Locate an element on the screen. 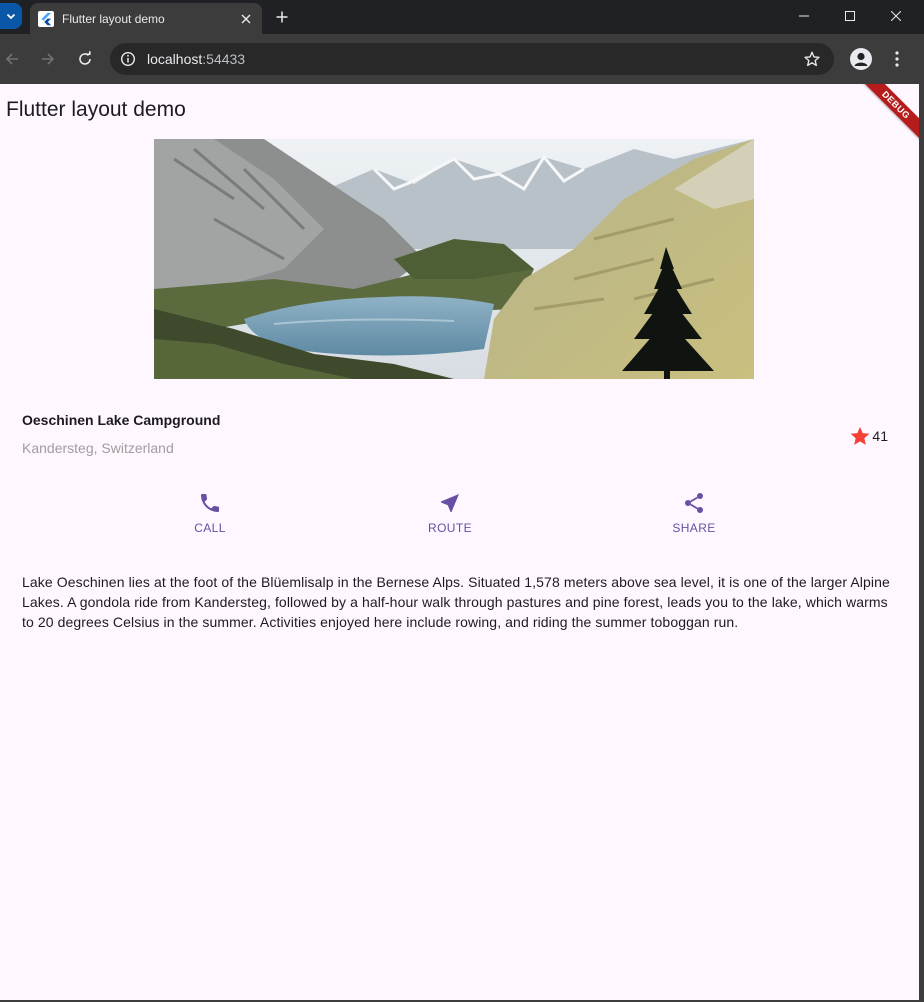 This screenshot has height=1002, width=924. chevron-down-icon is located at coordinates (11, 16).